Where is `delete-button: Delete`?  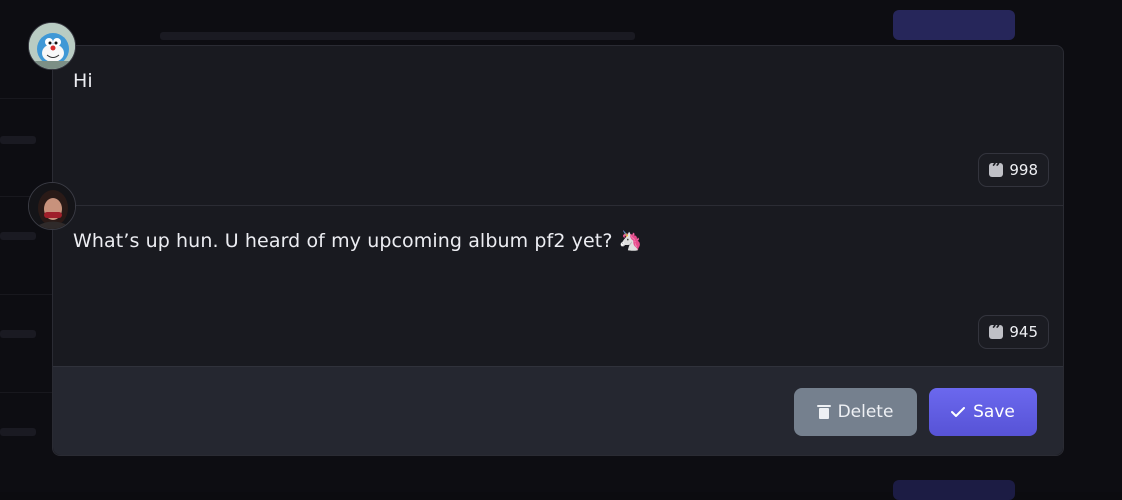 delete-button: Delete is located at coordinates (855, 412).